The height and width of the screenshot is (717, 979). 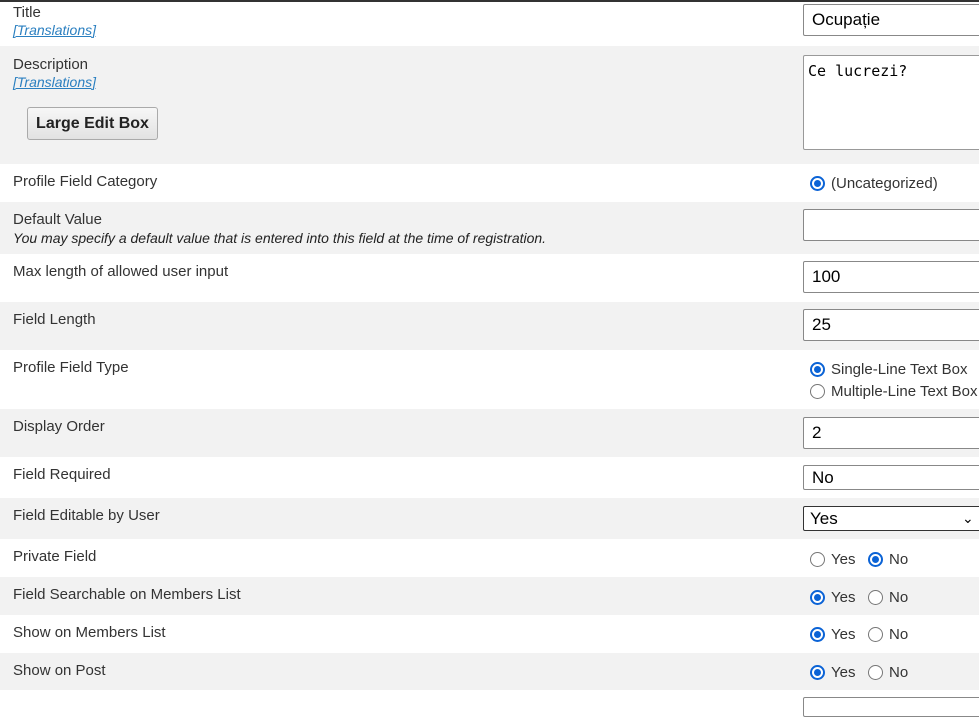 What do you see at coordinates (899, 634) in the screenshot?
I see `members-list-no-text: No` at bounding box center [899, 634].